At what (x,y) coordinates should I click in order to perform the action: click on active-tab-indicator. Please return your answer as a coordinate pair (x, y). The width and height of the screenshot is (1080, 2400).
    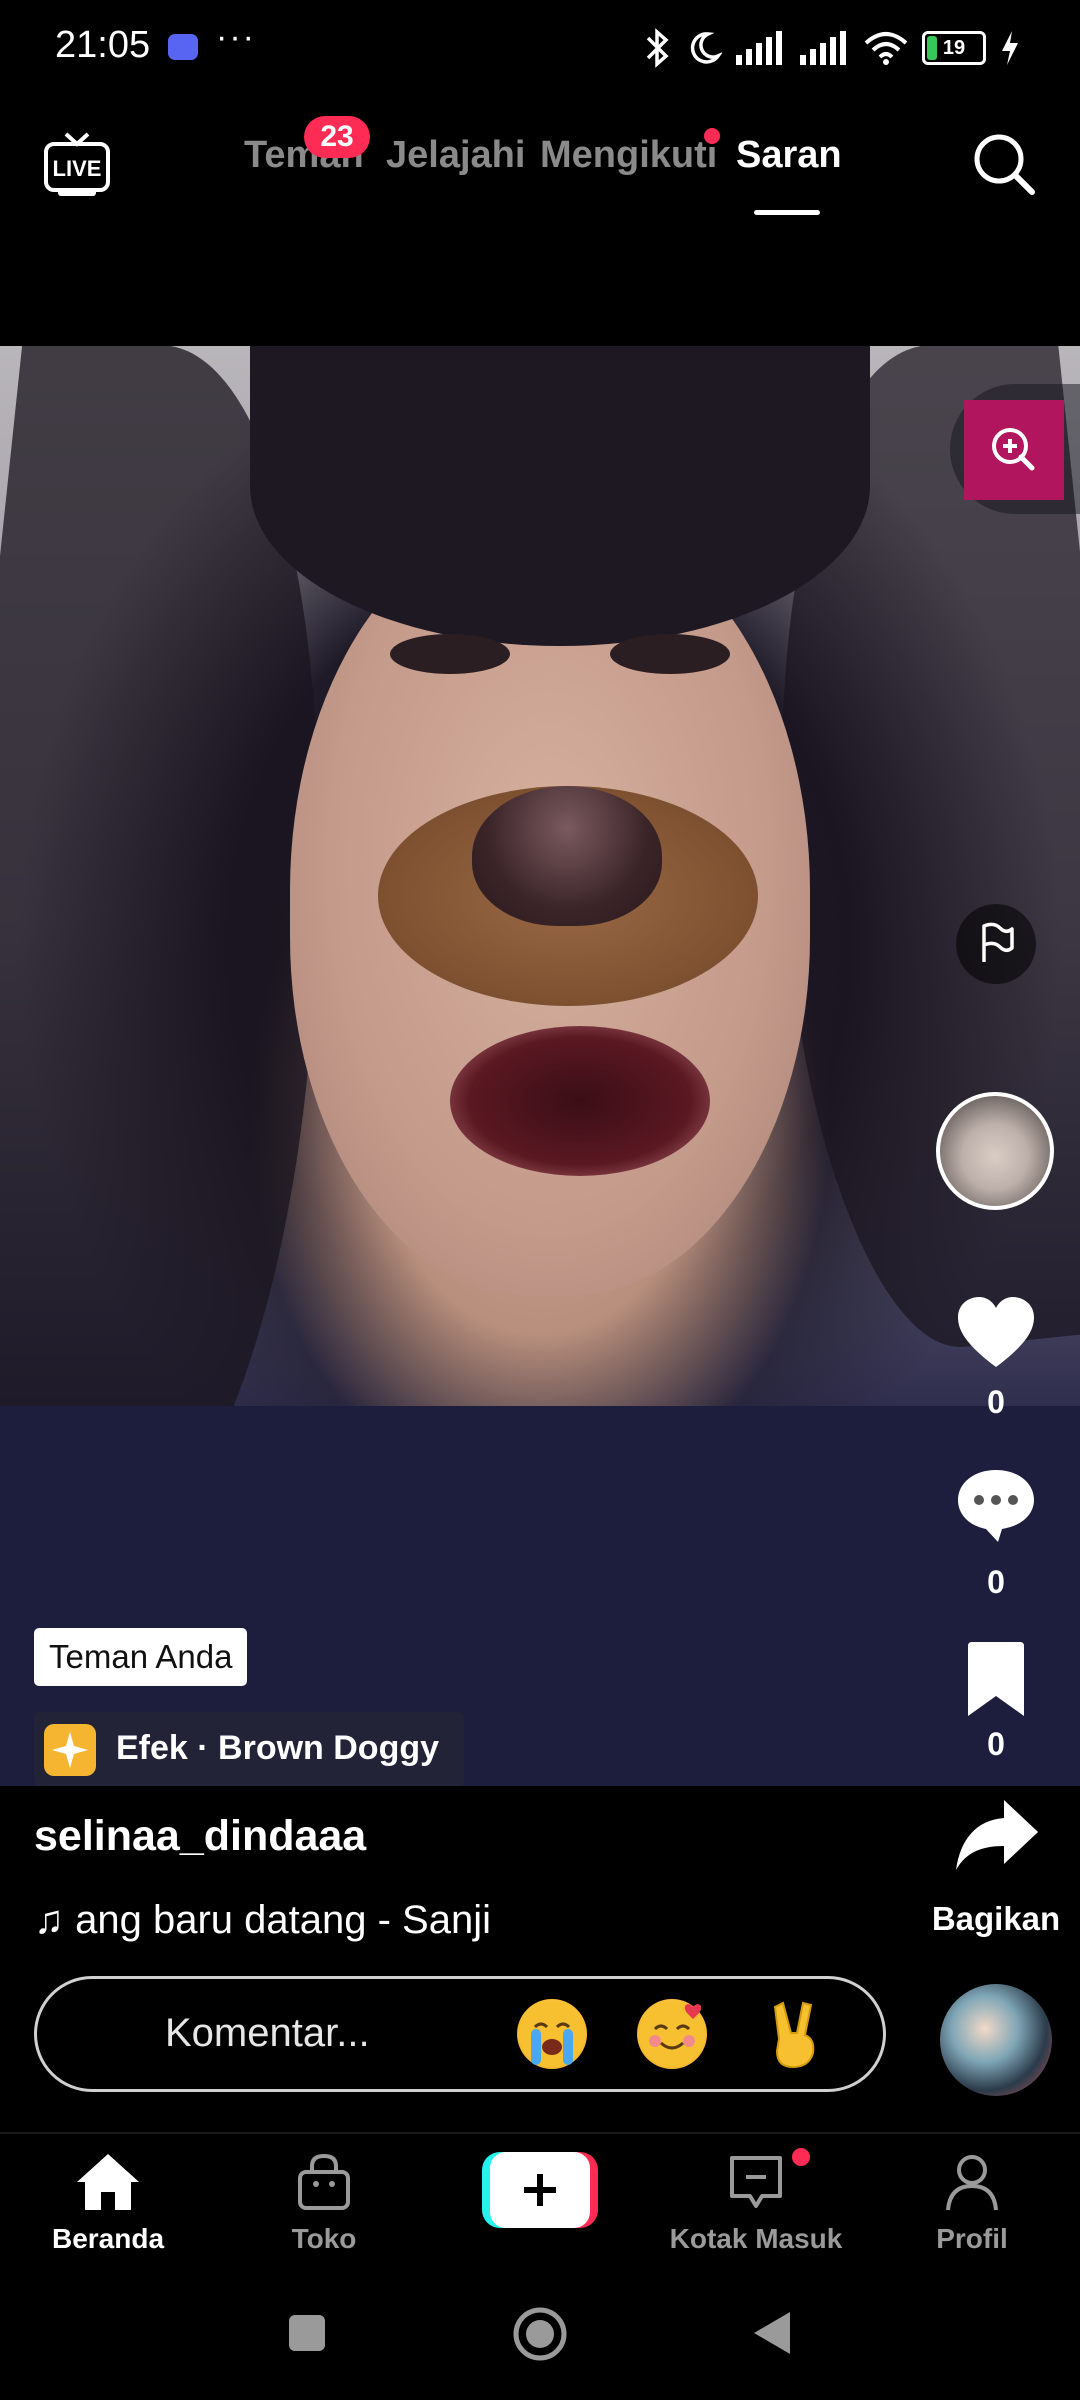
    Looking at the image, I should click on (787, 212).